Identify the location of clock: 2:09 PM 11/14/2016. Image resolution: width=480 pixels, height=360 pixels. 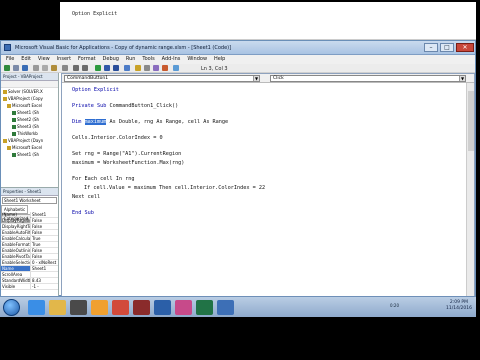
(459, 306).